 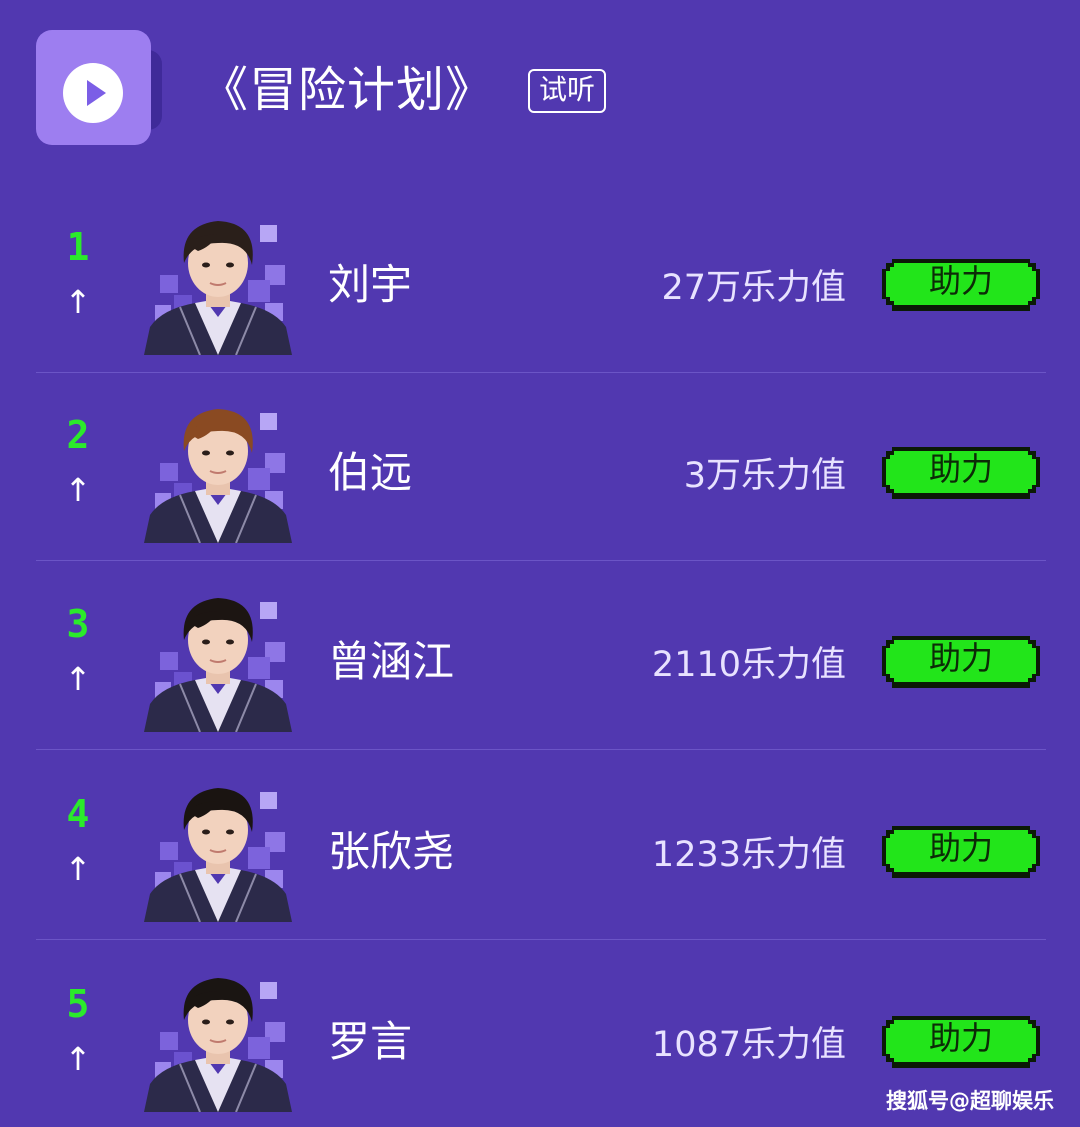 I want to click on watermark: 搜狐号@超聊娱乐, so click(x=970, y=1101).